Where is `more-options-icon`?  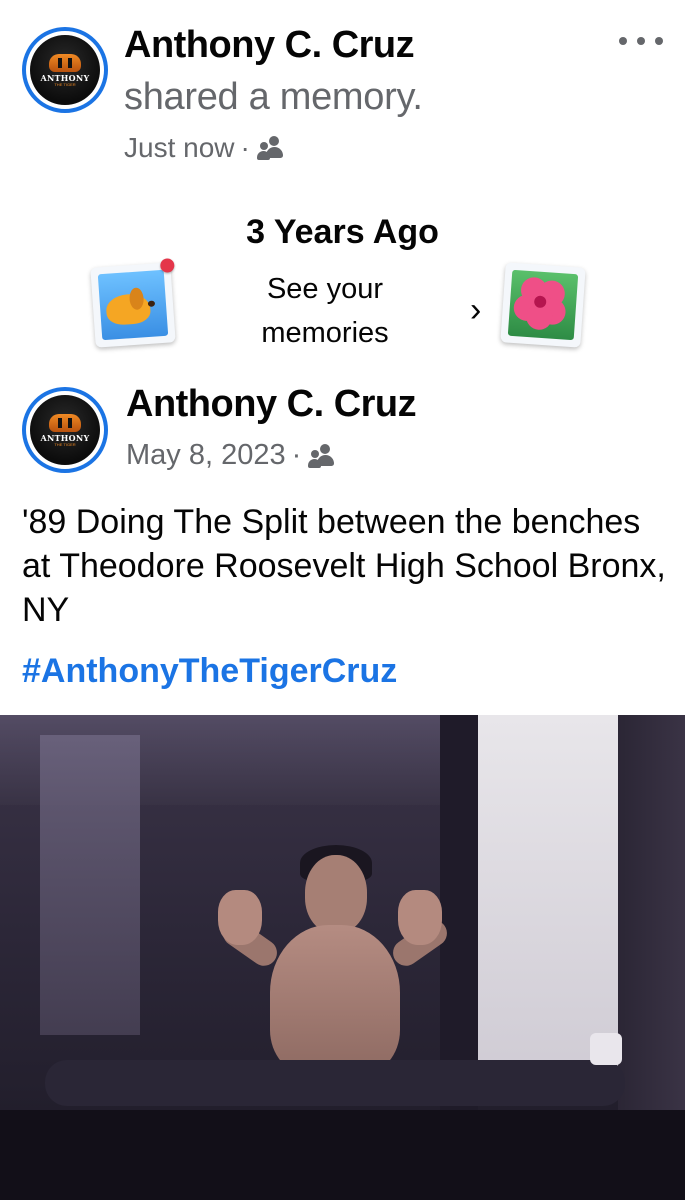 more-options-icon is located at coordinates (641, 41).